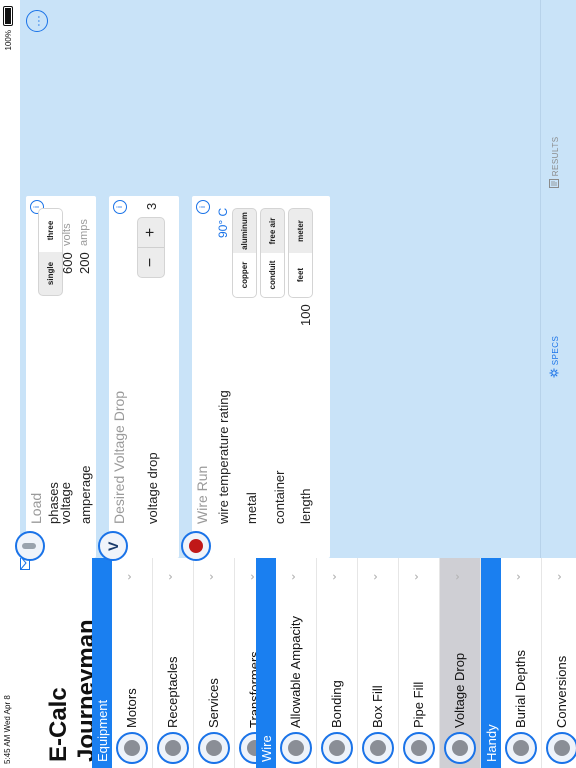 This screenshot has width=576, height=768. I want to click on sidebar-item-voltage-drop: Voltage Drop ⌄, so click(460, 663).